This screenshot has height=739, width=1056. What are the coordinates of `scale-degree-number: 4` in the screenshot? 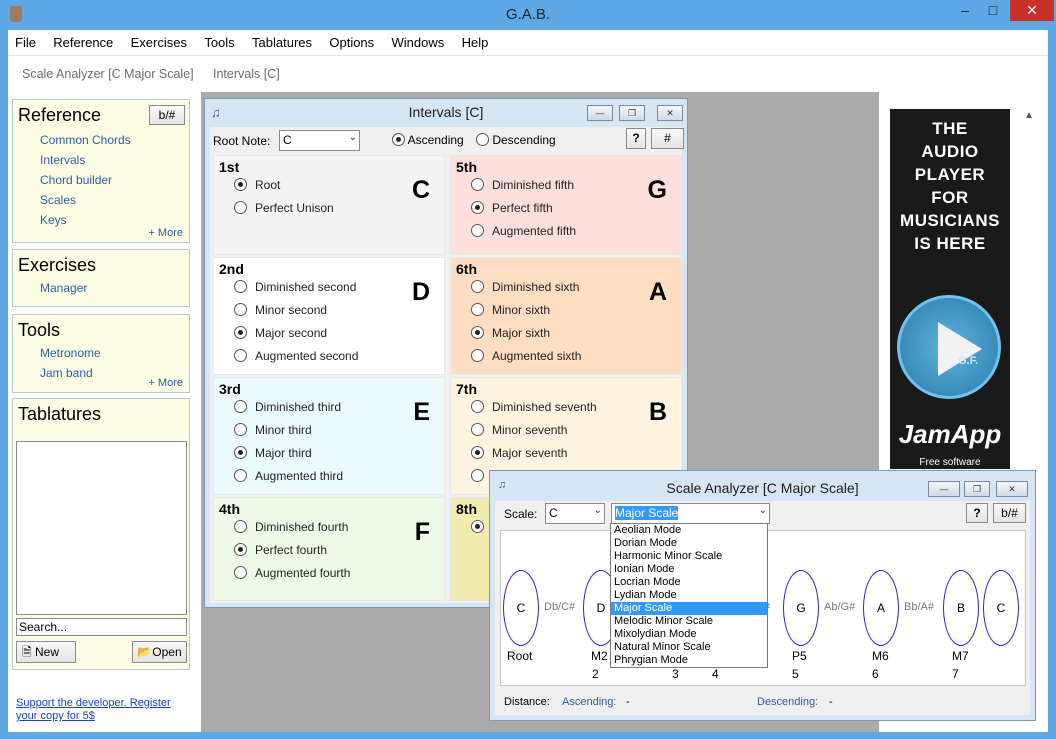 It's located at (715, 674).